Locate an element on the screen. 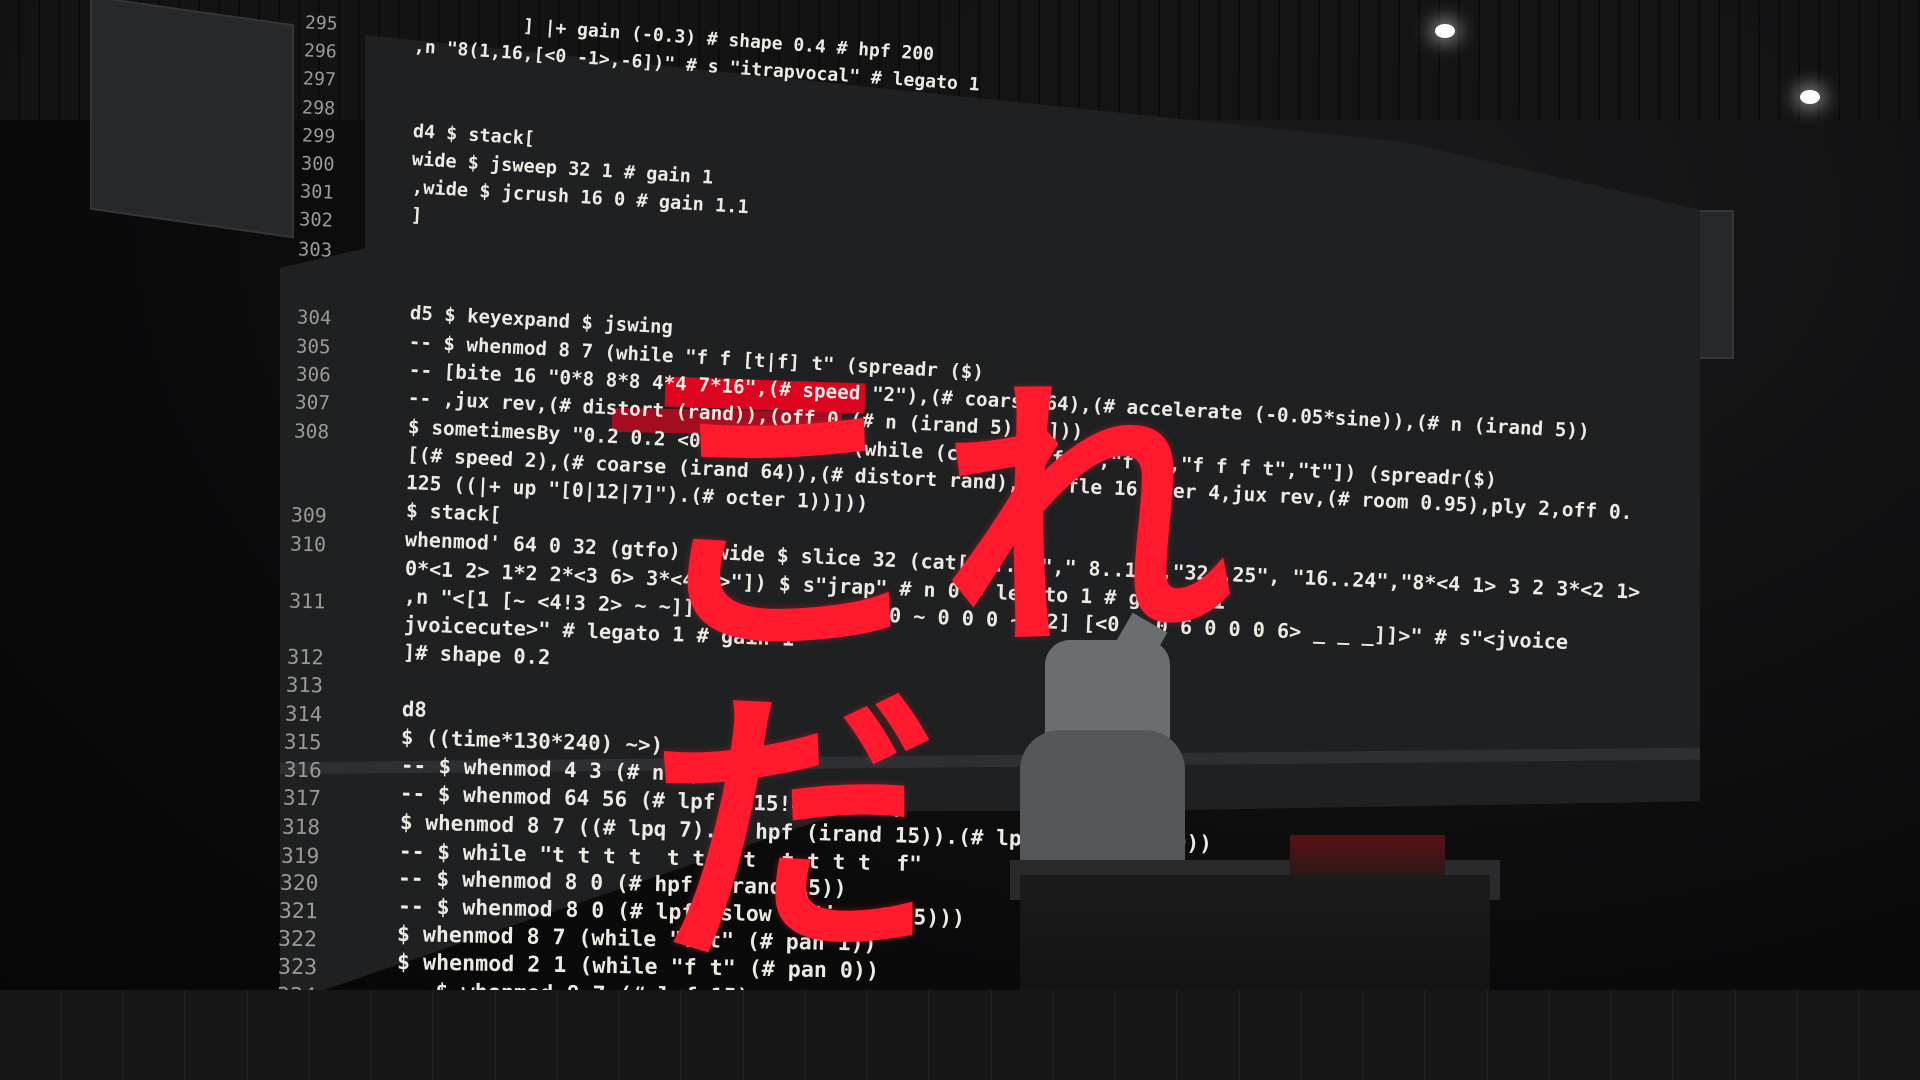 The height and width of the screenshot is (1080, 1920). line-number: 309 is located at coordinates (309, 515).